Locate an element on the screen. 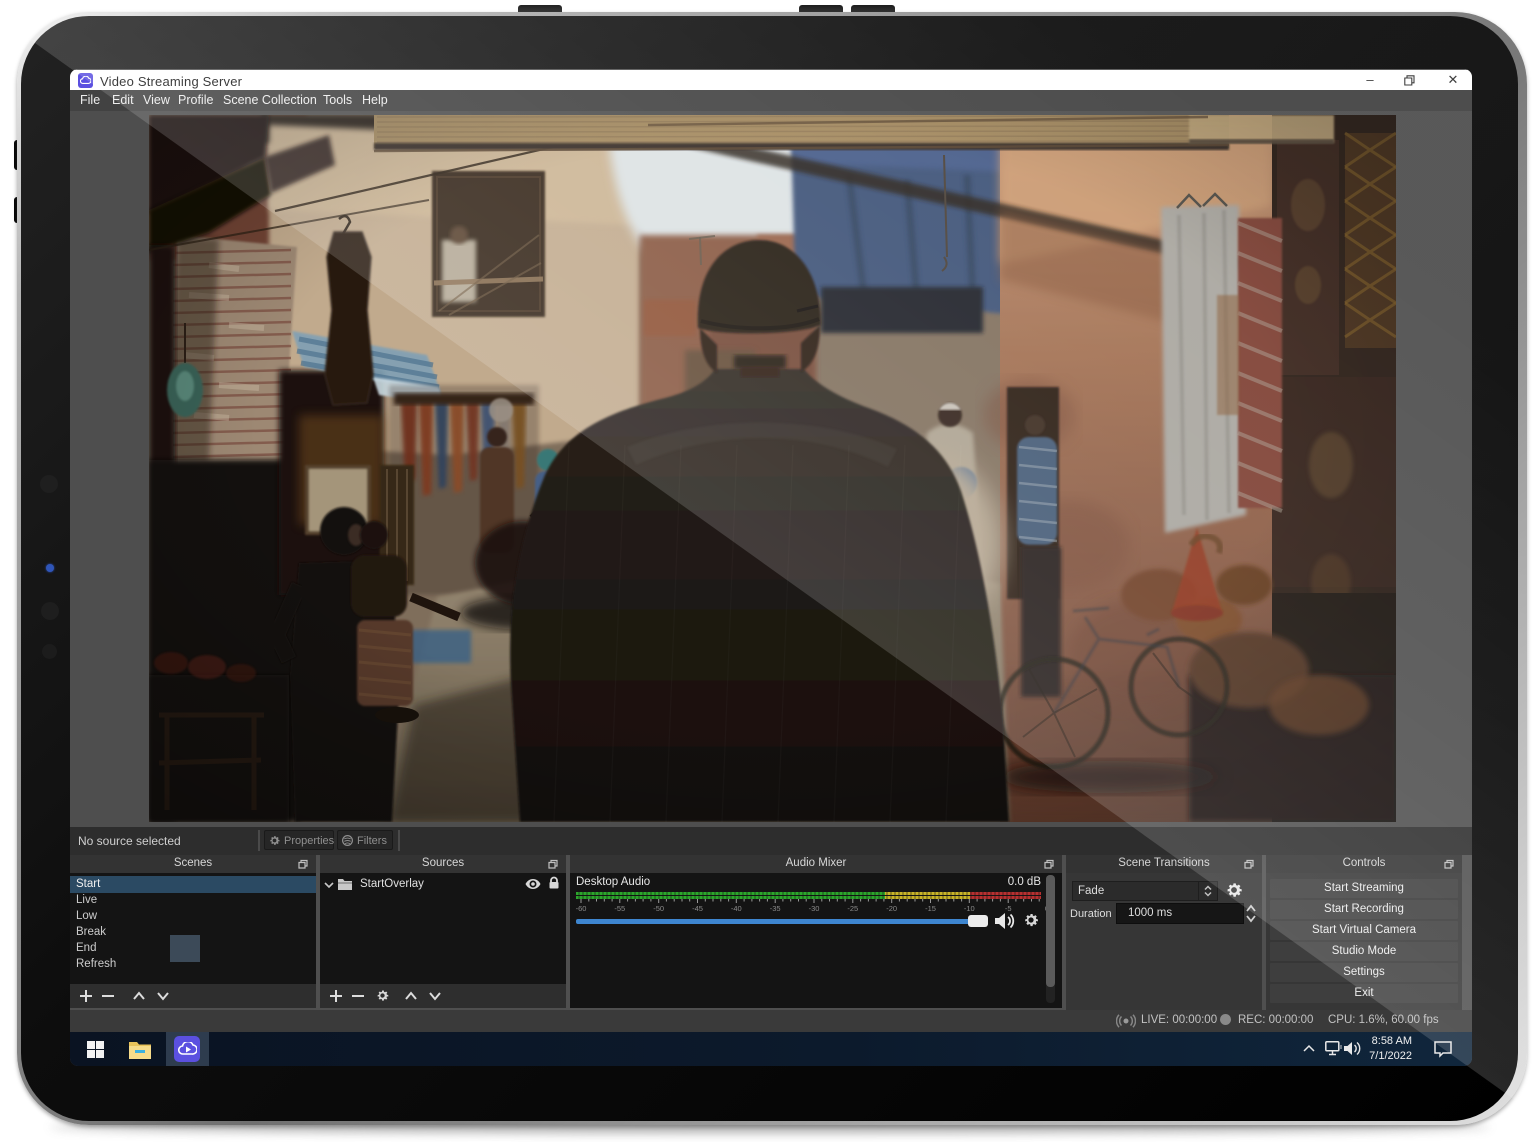 This screenshot has width=1536, height=1142. svg-text: -25 is located at coordinates (852, 908).